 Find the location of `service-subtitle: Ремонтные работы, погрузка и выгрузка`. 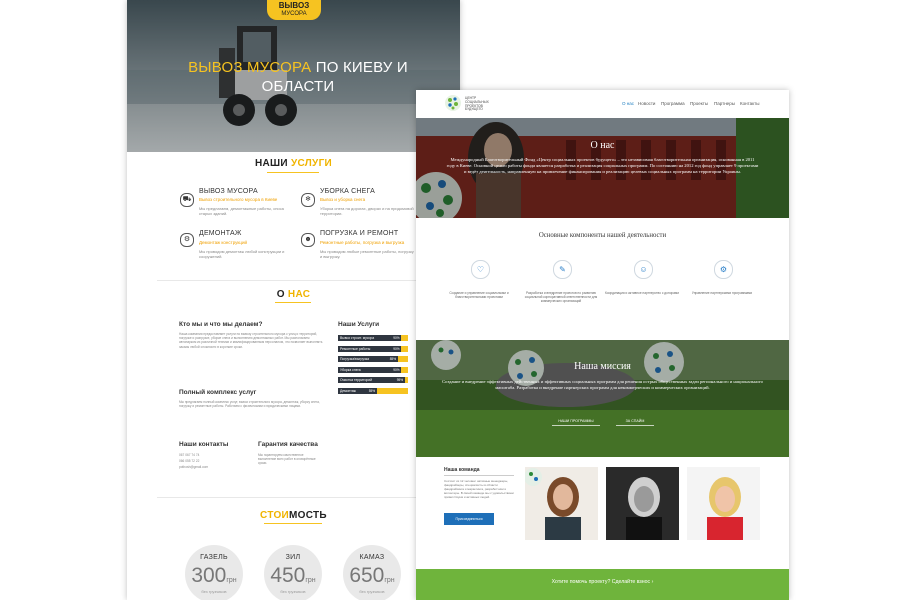

service-subtitle: Ремонтные работы, погрузка и выгрузка is located at coordinates (362, 242).